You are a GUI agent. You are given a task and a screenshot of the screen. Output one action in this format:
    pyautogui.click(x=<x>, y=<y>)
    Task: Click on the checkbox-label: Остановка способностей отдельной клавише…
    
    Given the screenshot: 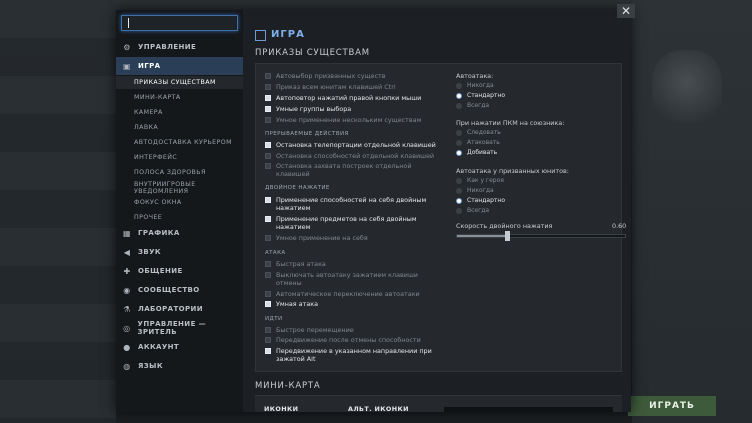 What is the action you would take?
    pyautogui.click(x=355, y=156)
    